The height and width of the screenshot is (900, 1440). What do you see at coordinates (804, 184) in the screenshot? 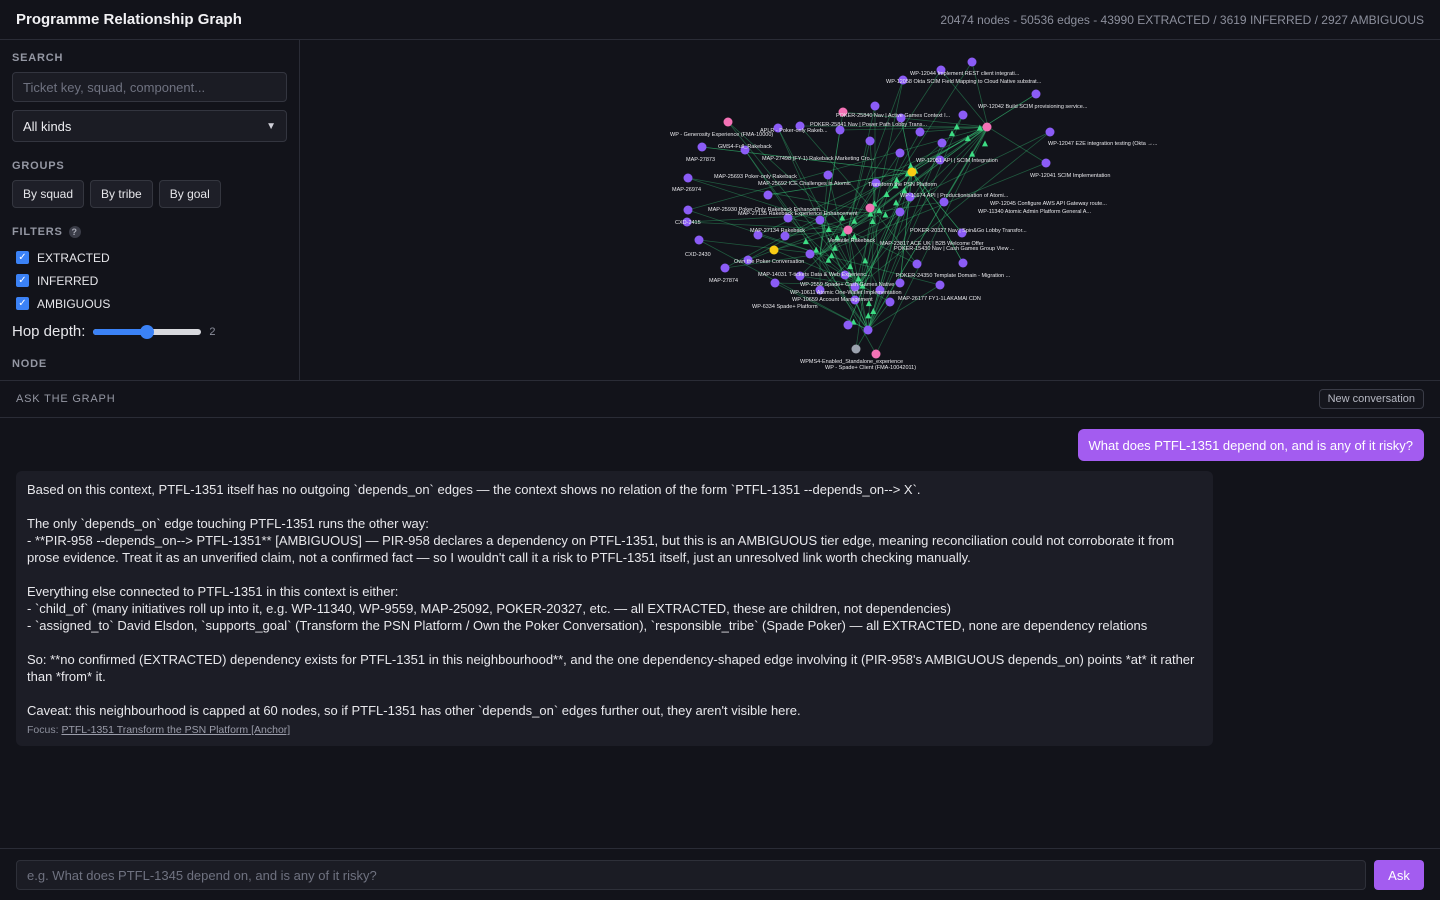
I see `graph-node-label: MAP-25692 ICE Challenges in Atomic` at bounding box center [804, 184].